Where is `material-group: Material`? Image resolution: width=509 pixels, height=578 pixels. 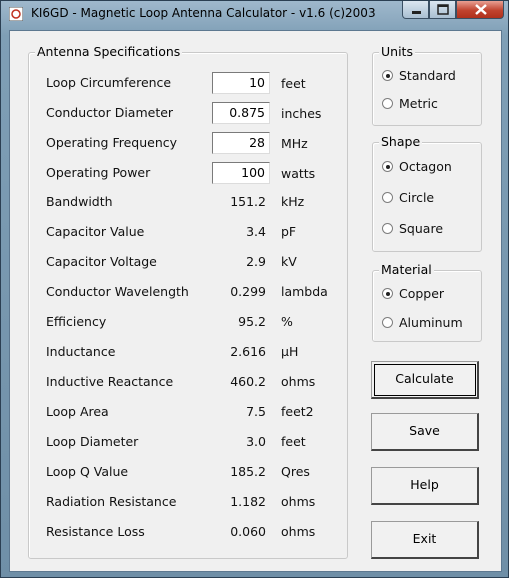
material-group: Material is located at coordinates (427, 302).